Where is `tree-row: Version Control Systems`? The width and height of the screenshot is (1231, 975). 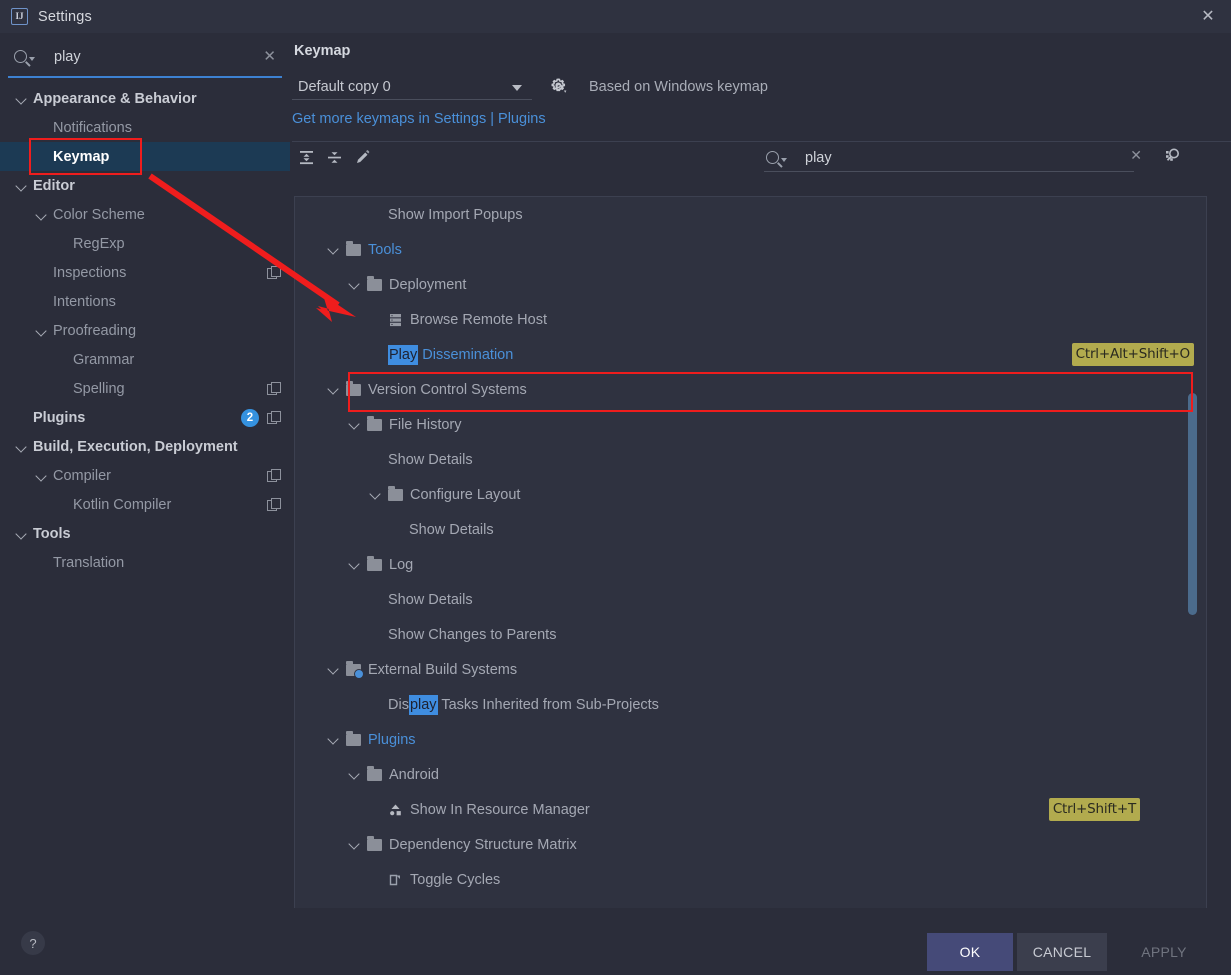 tree-row: Version Control Systems is located at coordinates (750, 389).